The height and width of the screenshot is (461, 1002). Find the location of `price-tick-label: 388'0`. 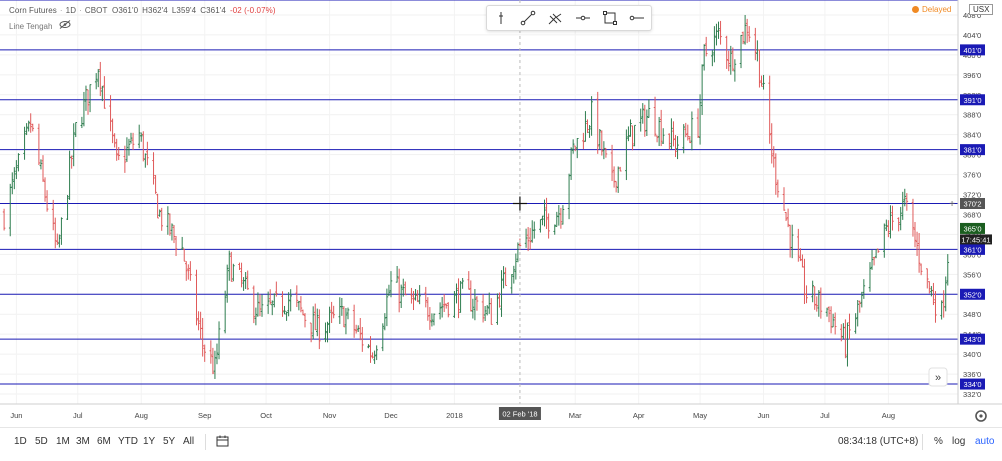

price-tick-label: 388'0 is located at coordinates (972, 115).